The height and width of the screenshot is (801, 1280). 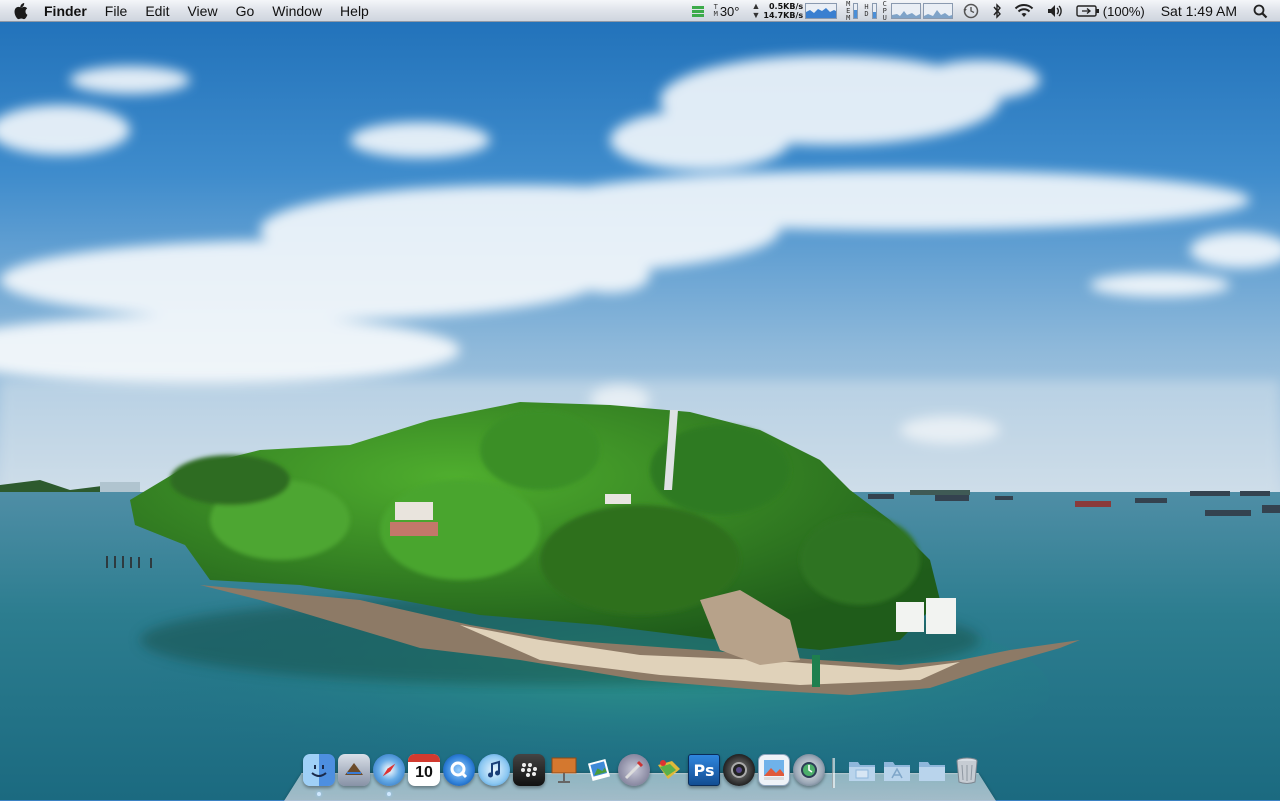 What do you see at coordinates (897, 770) in the screenshot?
I see `applications-folder-icon` at bounding box center [897, 770].